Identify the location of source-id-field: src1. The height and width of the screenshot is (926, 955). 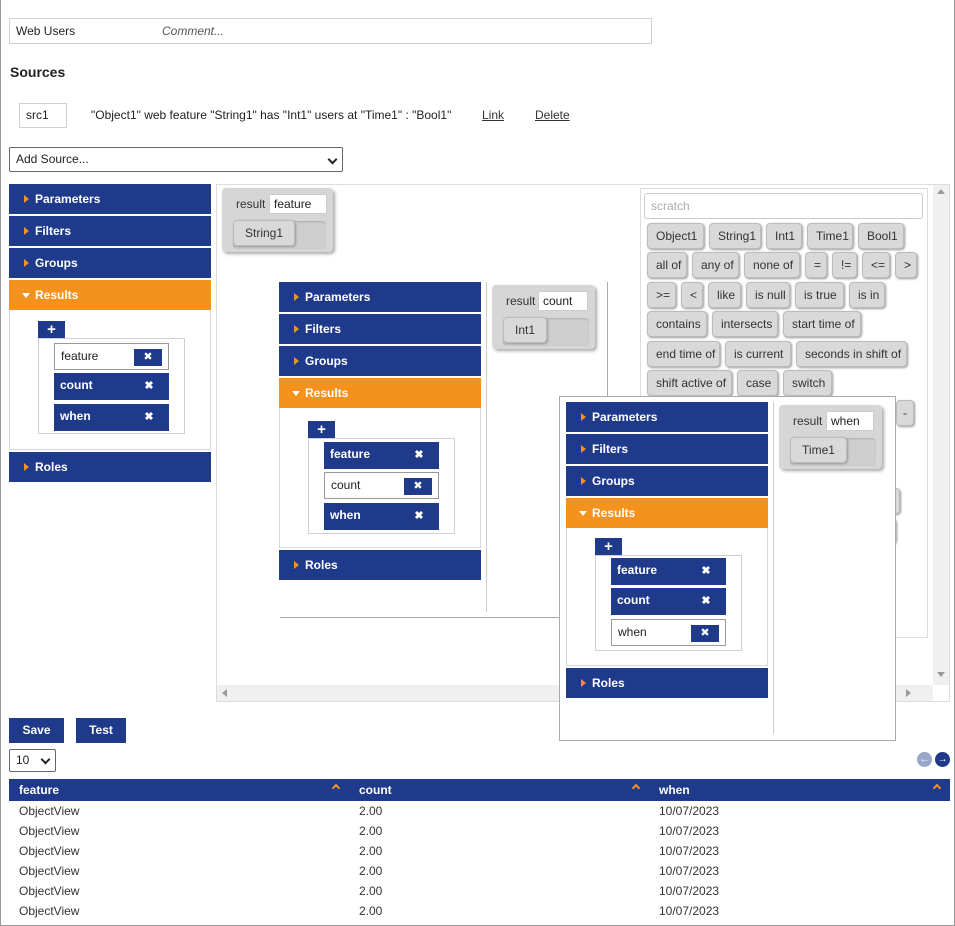
(43, 115).